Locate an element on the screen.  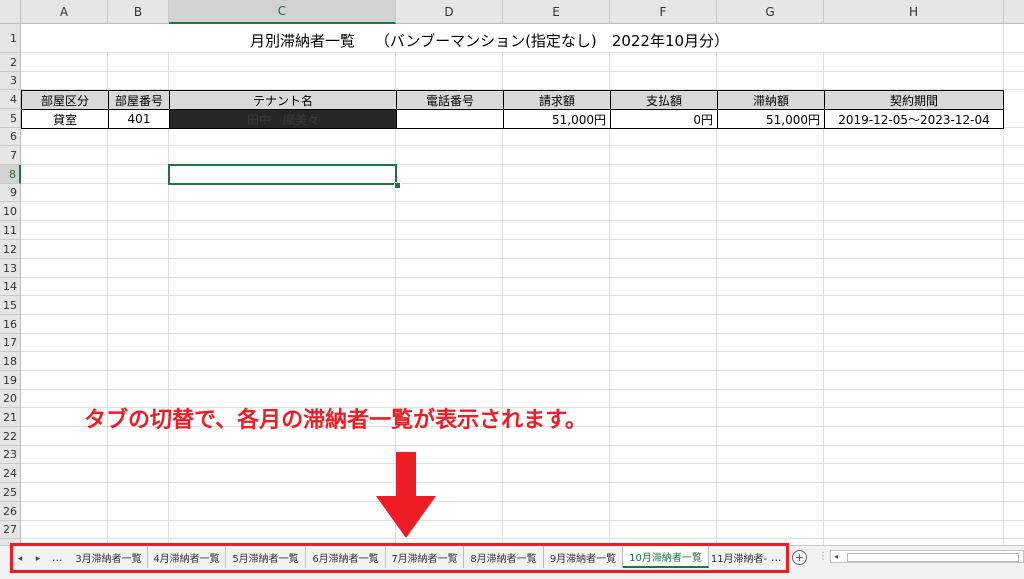
row-header-26: 26 is located at coordinates (10, 511).